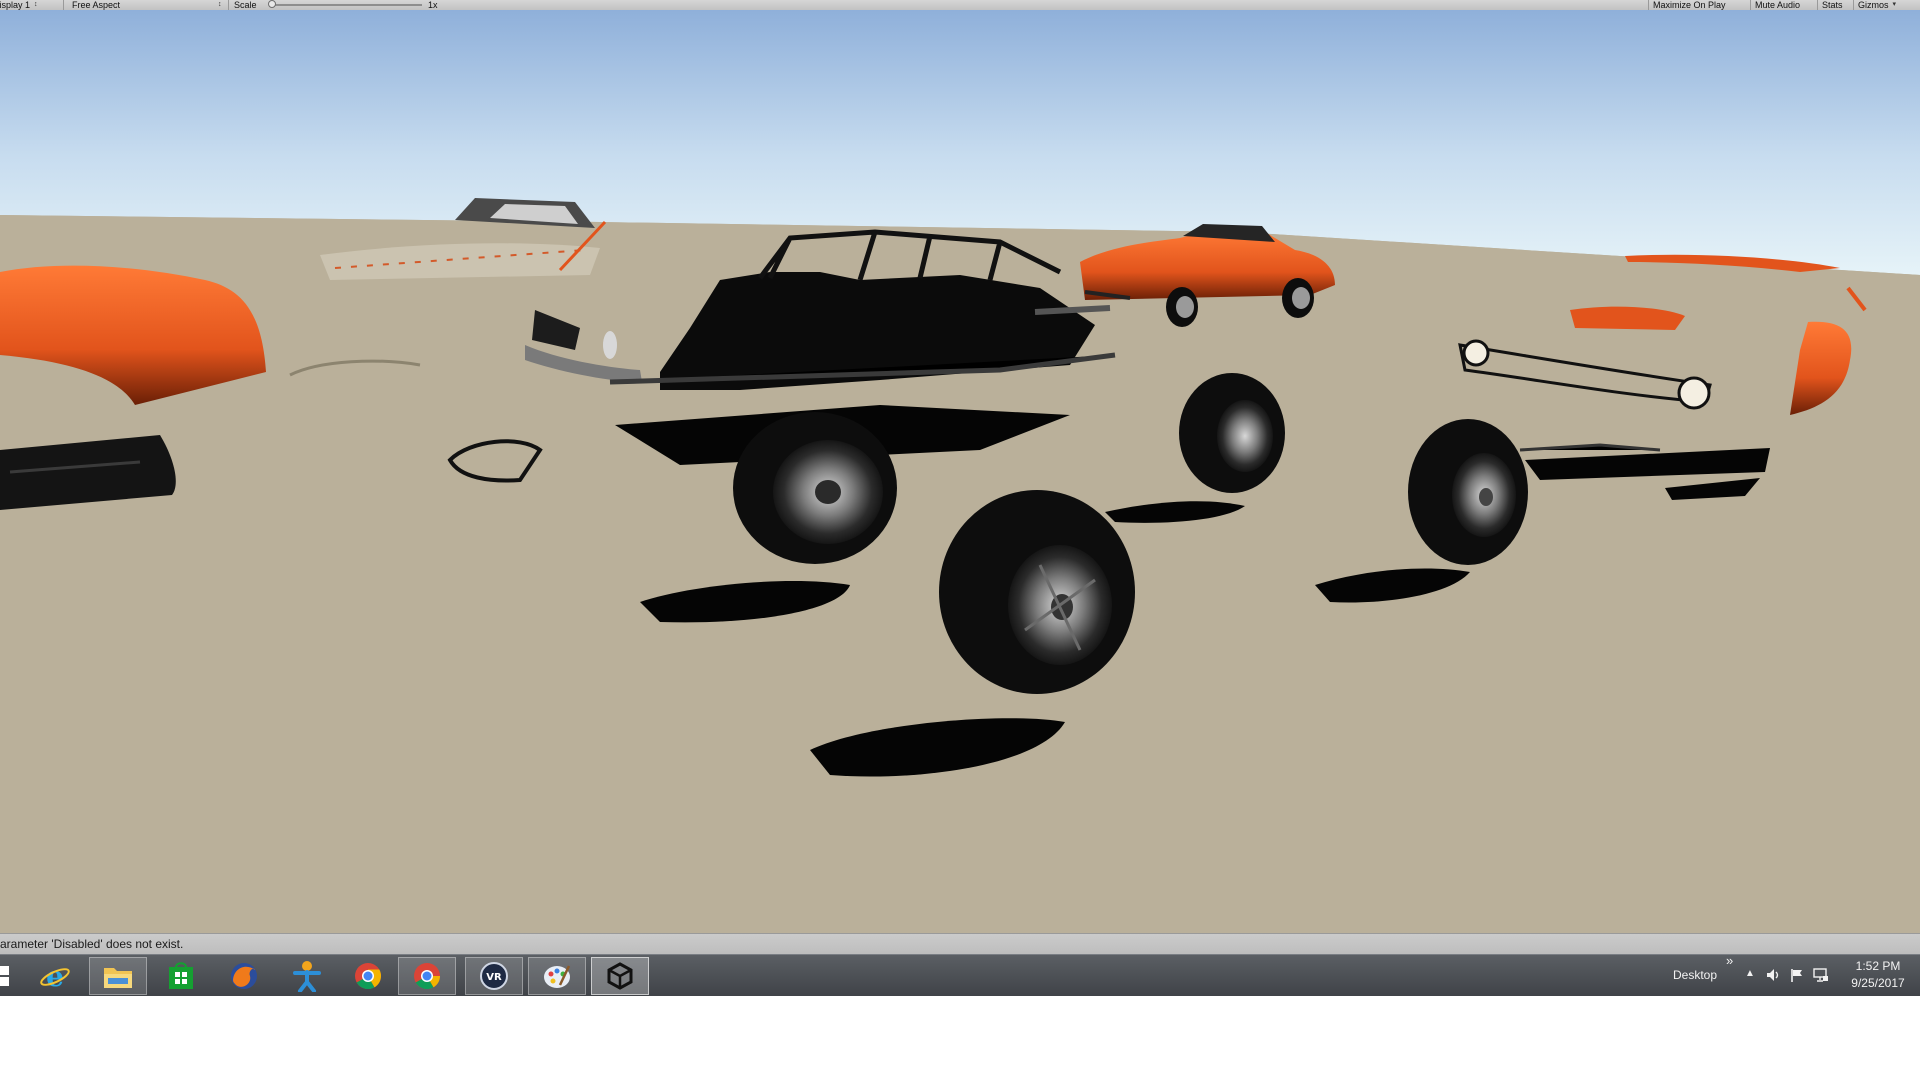 The height and width of the screenshot is (1080, 1920). Describe the element at coordinates (960, 1038) in the screenshot. I see `blank-area` at that location.